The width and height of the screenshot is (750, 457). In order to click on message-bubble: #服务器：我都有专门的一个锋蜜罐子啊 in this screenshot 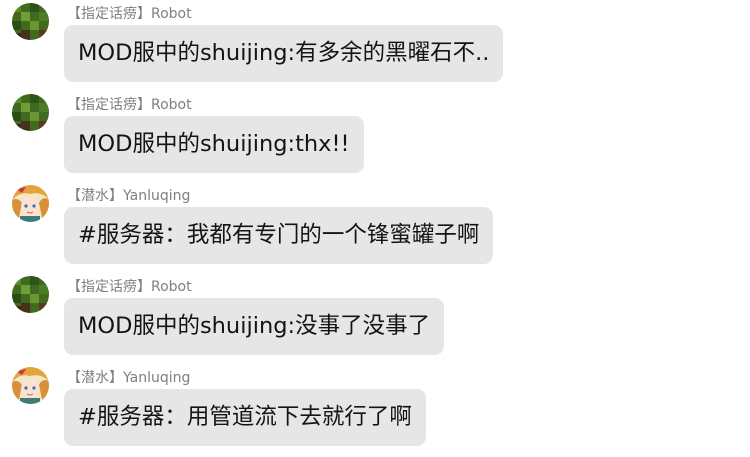, I will do `click(279, 235)`.